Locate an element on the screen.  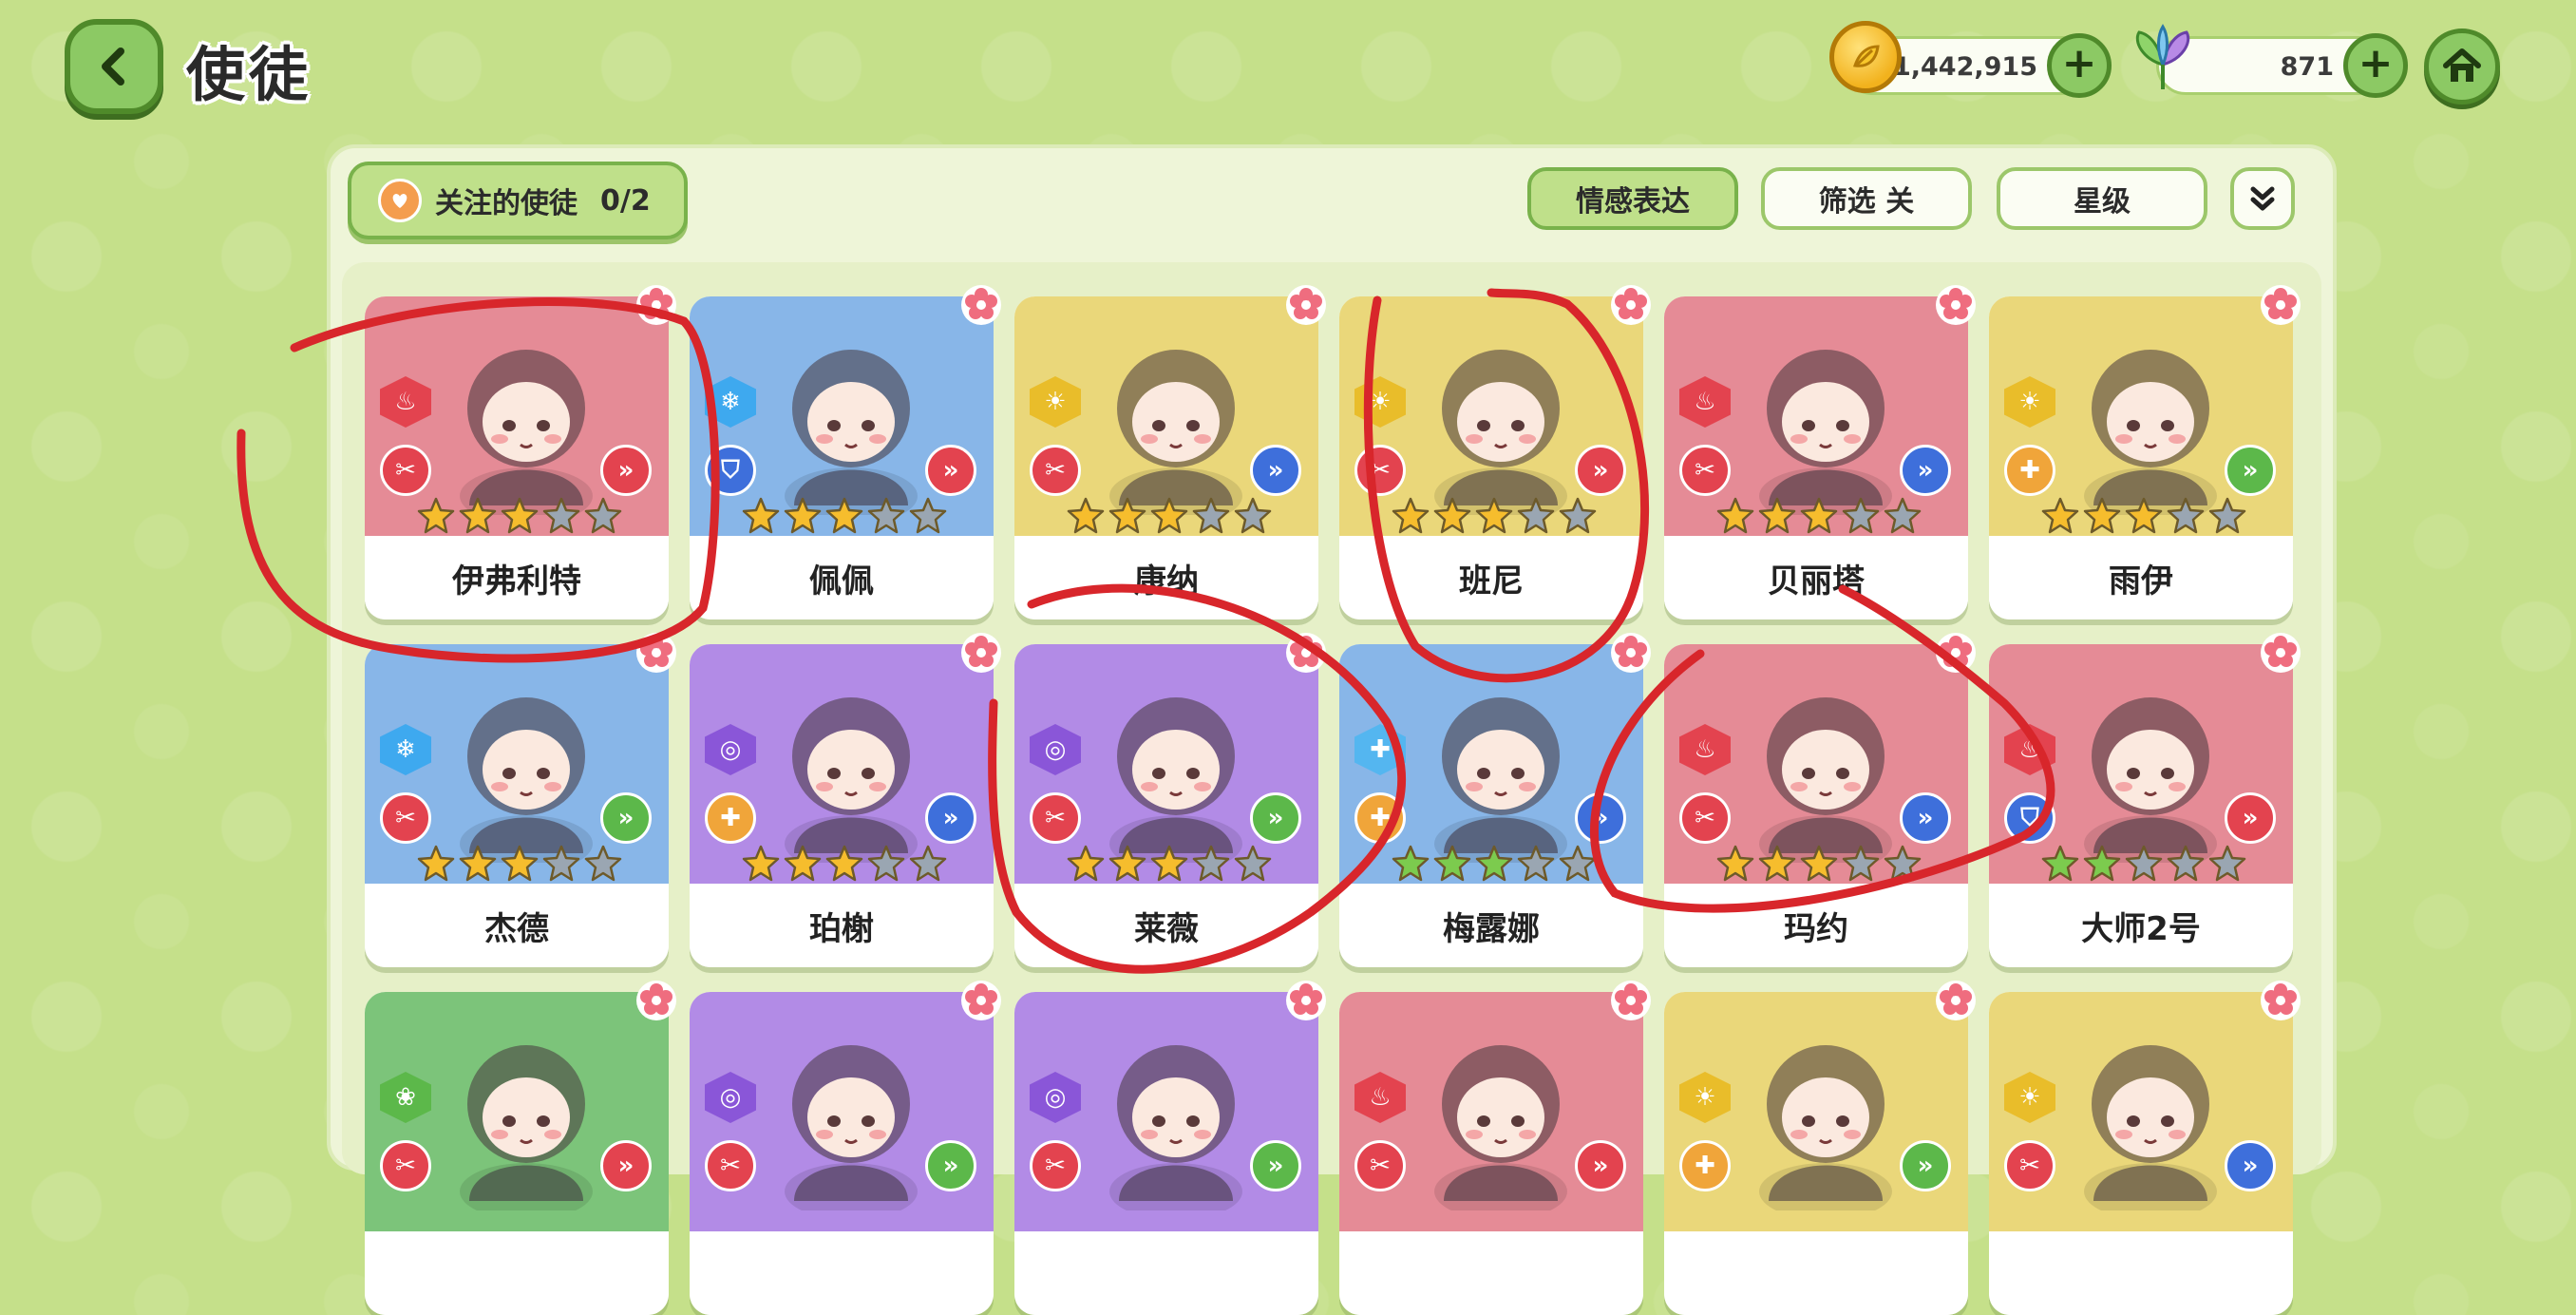
character-card: ♨ ⛉» 大师2号 is located at coordinates (2141, 806).